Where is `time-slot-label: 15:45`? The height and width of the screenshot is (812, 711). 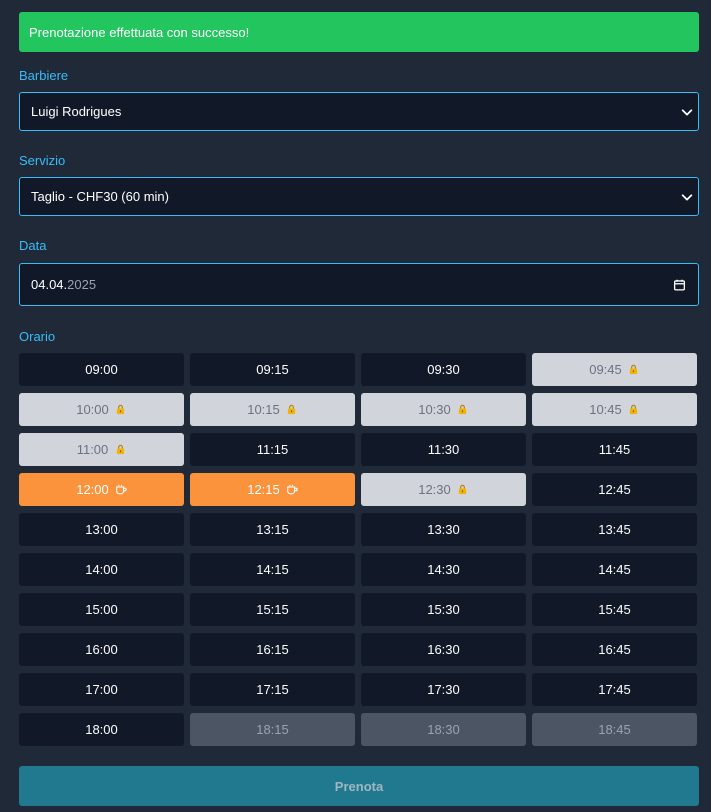
time-slot-label: 15:45 is located at coordinates (614, 609).